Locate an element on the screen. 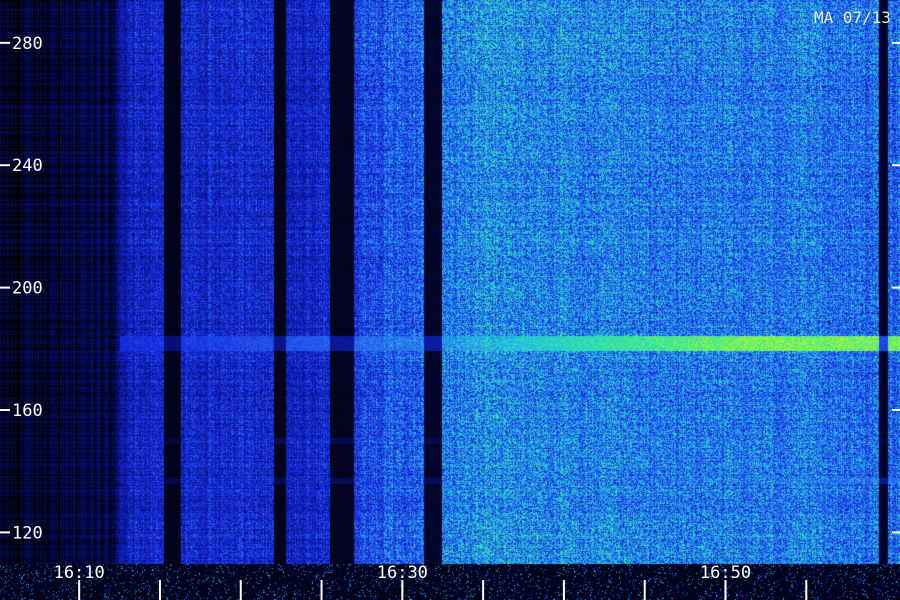 Image resolution: width=900 pixels, height=600 pixels. y-tick-label: 280 is located at coordinates (27, 44).